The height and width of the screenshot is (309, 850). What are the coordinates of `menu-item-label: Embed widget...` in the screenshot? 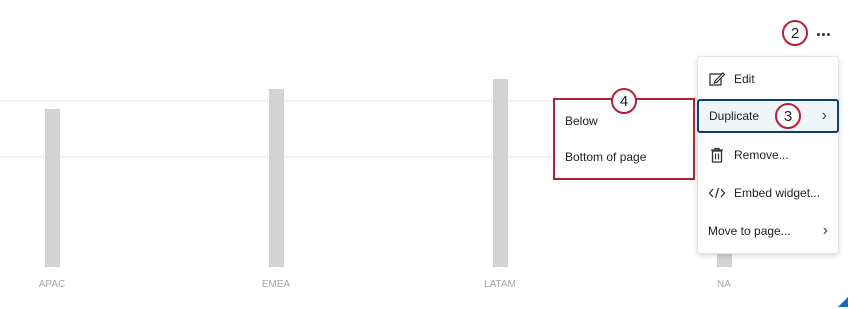 It's located at (777, 193).